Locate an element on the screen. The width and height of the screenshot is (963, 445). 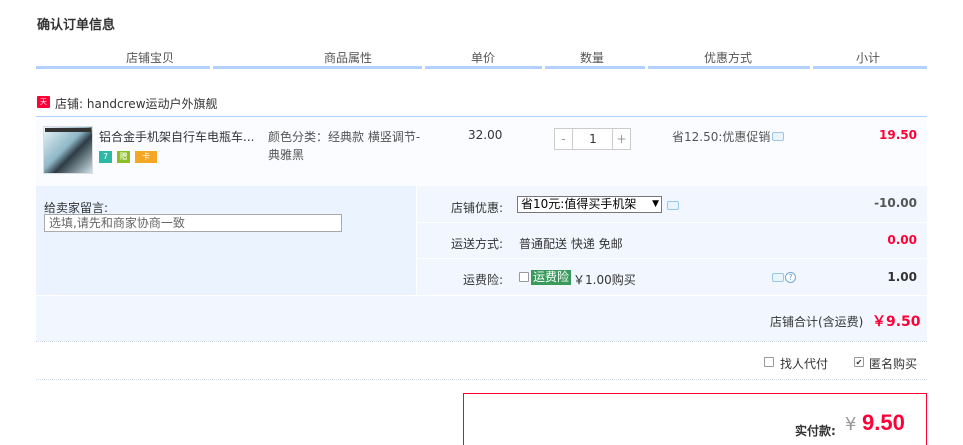
payment-amount: 9.50 is located at coordinates (883, 422).